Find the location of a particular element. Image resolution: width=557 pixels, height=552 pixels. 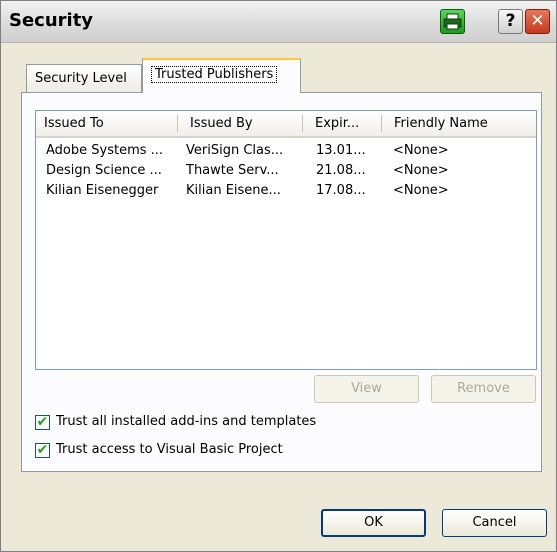

tab-security-level: Security Level is located at coordinates (84, 78).